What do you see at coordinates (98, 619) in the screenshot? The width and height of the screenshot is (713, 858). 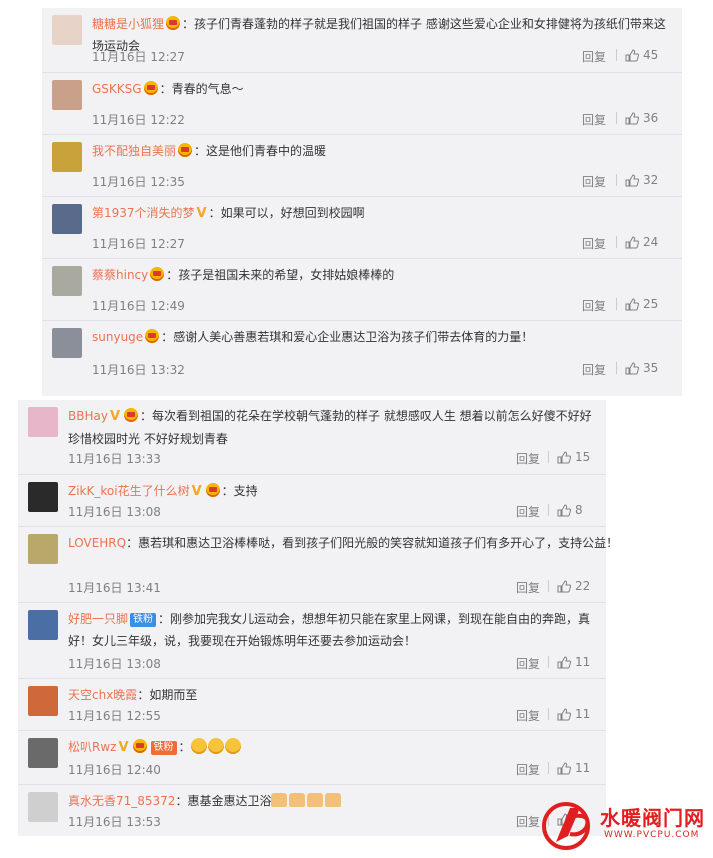 I see `comment-username: 好肥一只脚` at bounding box center [98, 619].